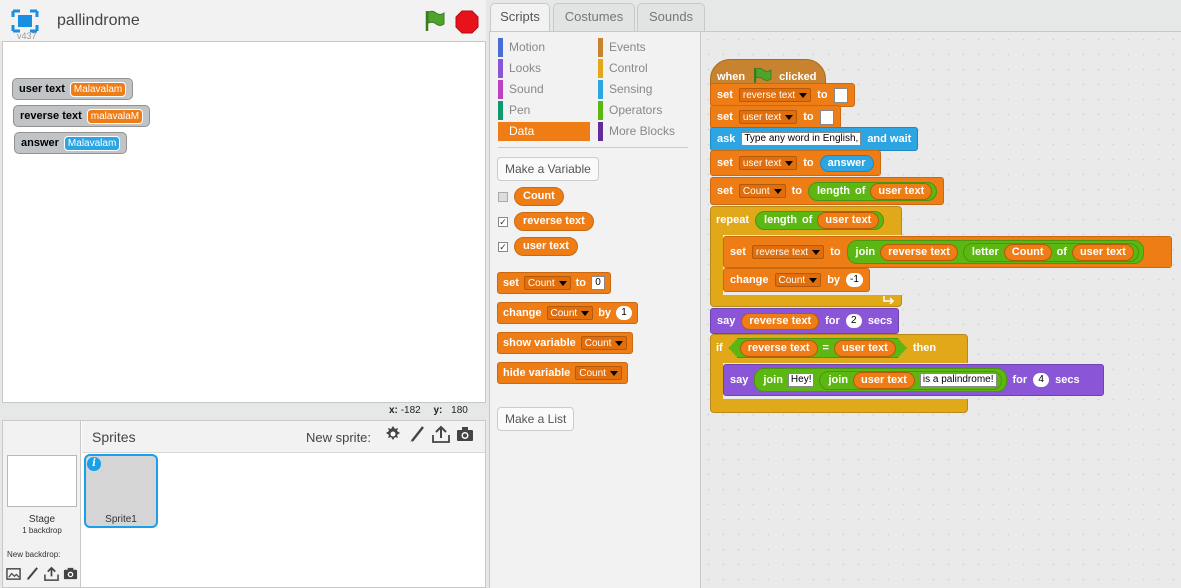 The image size is (1181, 588). I want to click on monitor-reverse-text: reverse text malavalaM, so click(82, 116).